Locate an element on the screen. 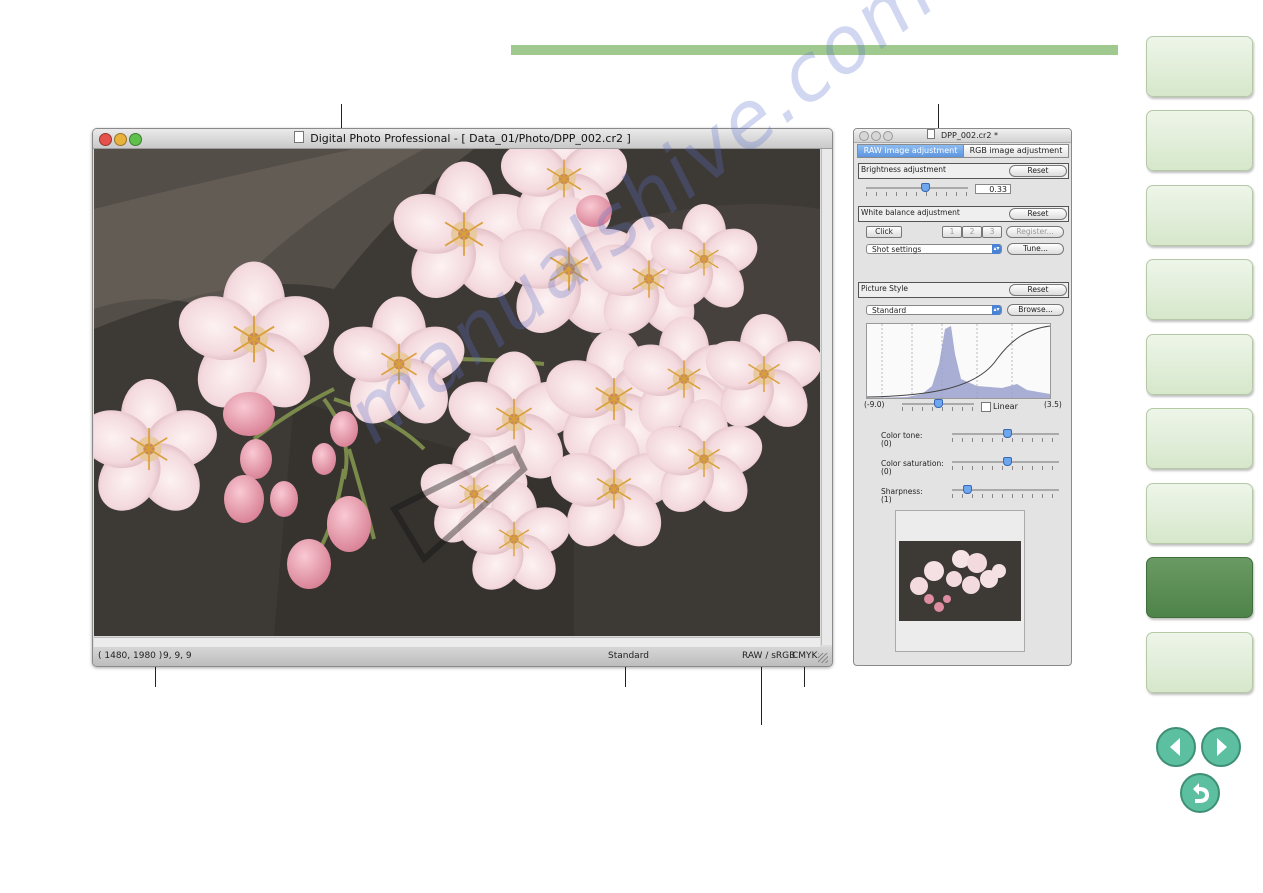  curve-range-min: (-9.0) is located at coordinates (874, 404).